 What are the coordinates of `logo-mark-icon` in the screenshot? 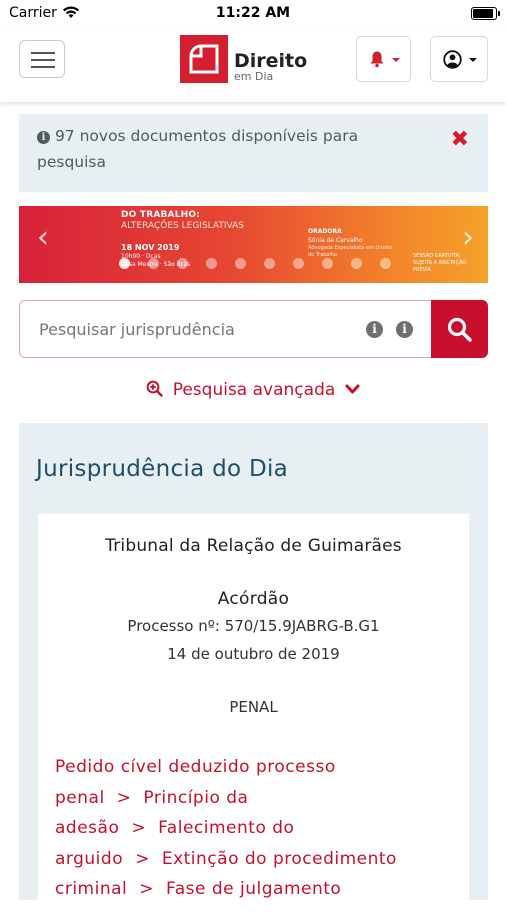 It's located at (204, 59).